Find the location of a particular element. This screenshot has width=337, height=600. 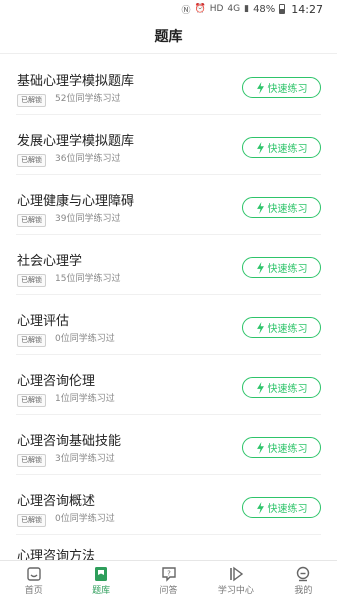

nfc-icon: Ⓝ is located at coordinates (186, 10).